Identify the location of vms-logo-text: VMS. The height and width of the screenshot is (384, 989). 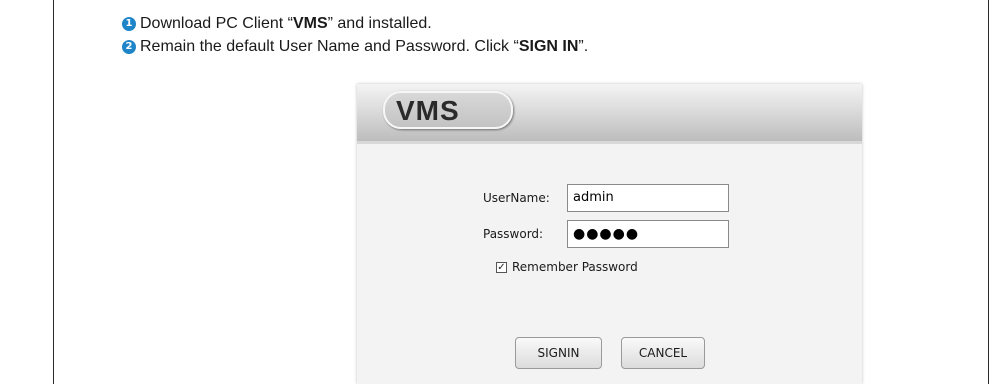
(428, 110).